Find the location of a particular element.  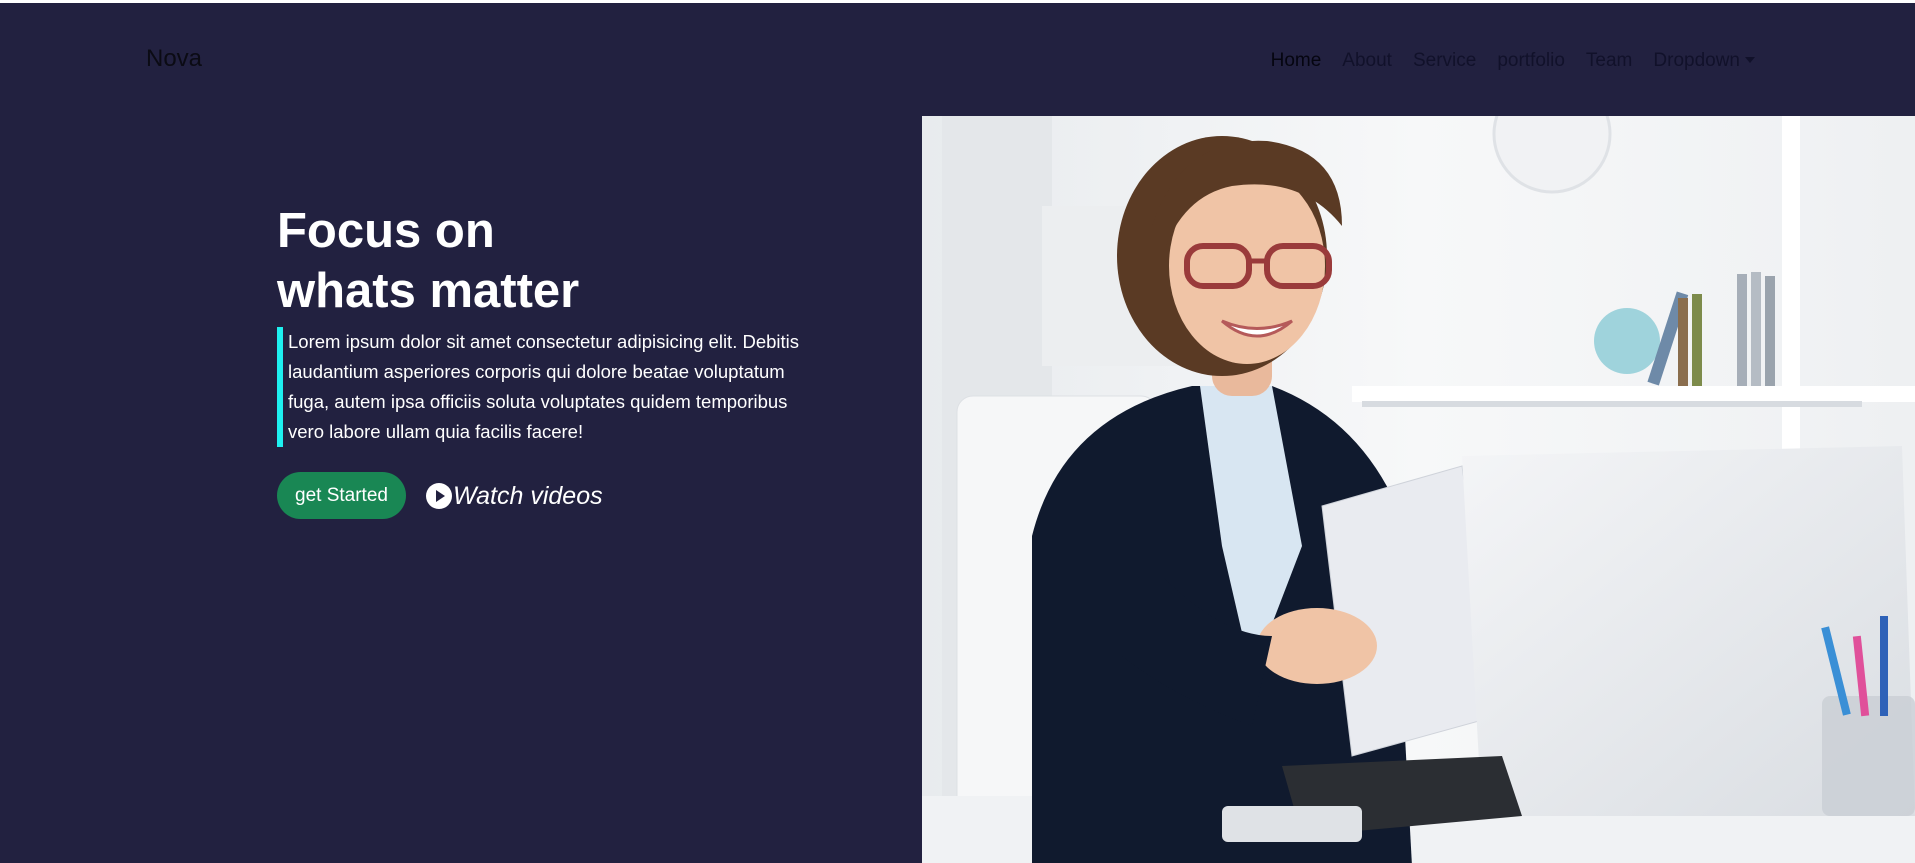

watch-videos-link: Watch videos is located at coordinates (514, 496).